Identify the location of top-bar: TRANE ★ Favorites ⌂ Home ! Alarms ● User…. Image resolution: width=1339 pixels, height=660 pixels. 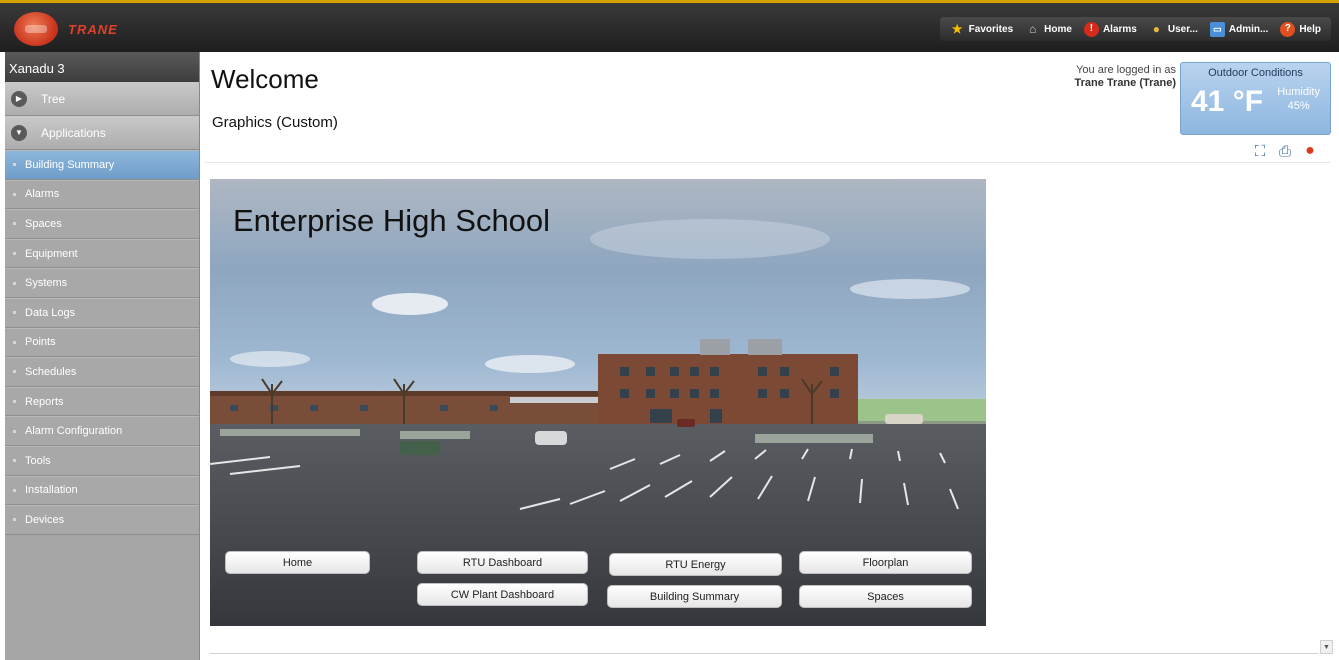
(669, 26).